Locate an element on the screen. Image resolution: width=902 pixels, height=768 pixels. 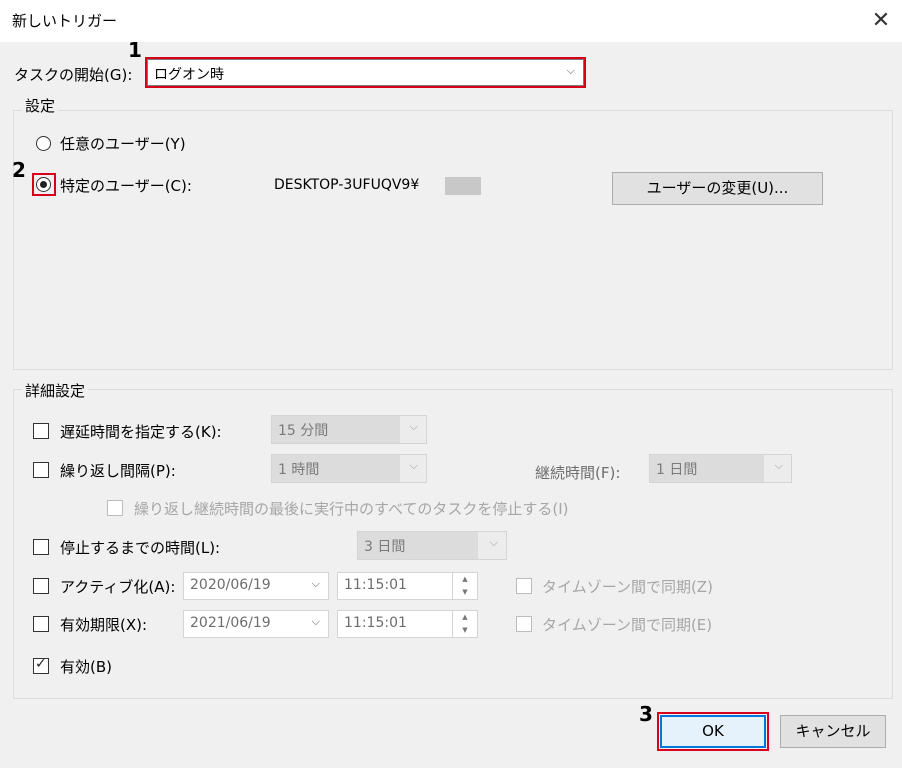
activate-sync-label: タイムゾーン間で同期(Z) is located at coordinates (627, 587).